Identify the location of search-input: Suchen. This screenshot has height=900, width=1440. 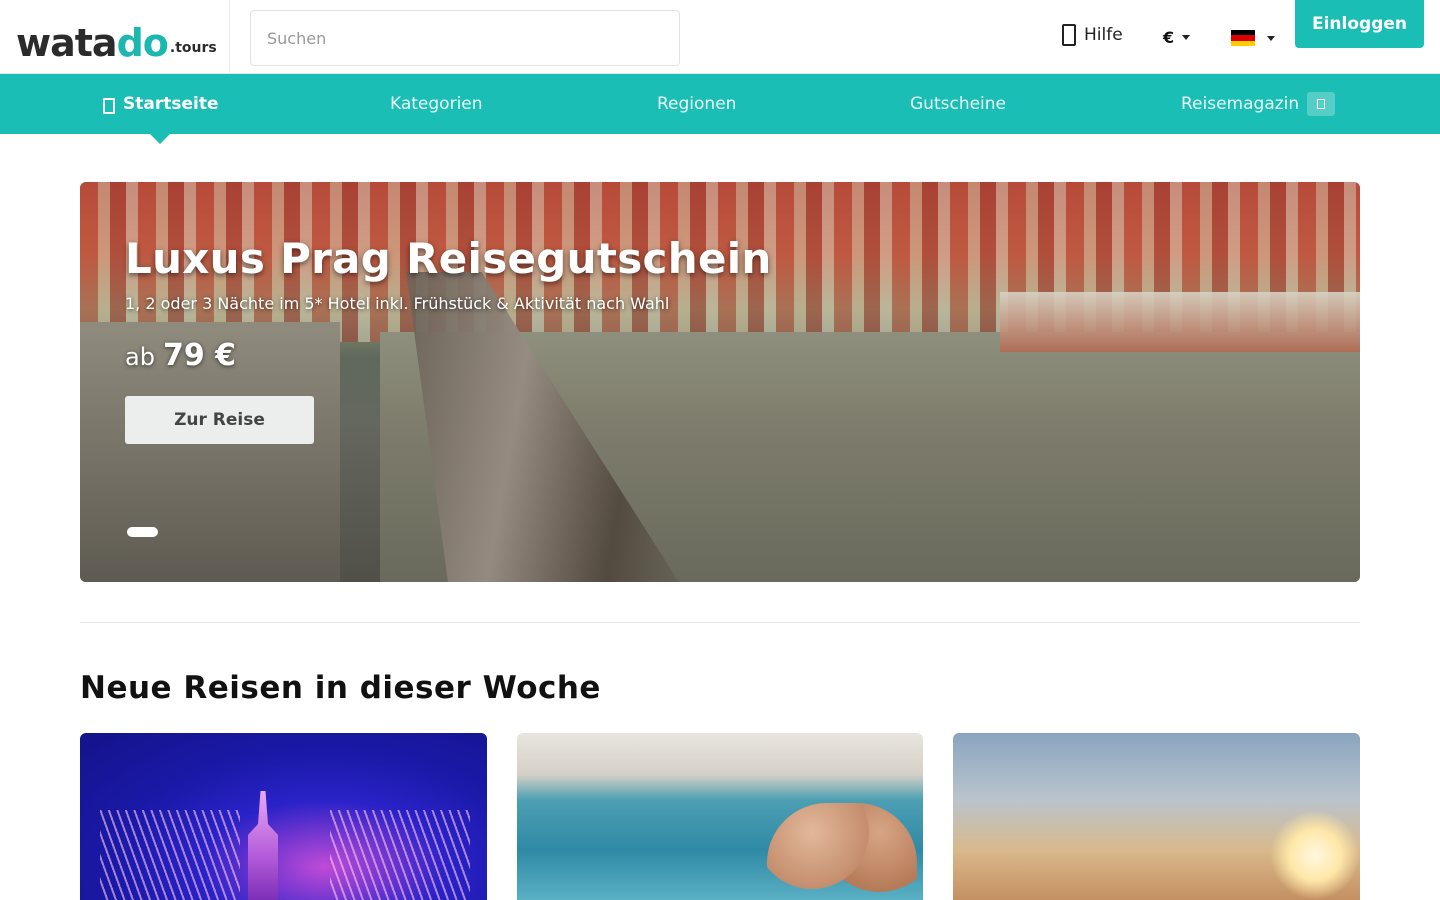
(465, 38).